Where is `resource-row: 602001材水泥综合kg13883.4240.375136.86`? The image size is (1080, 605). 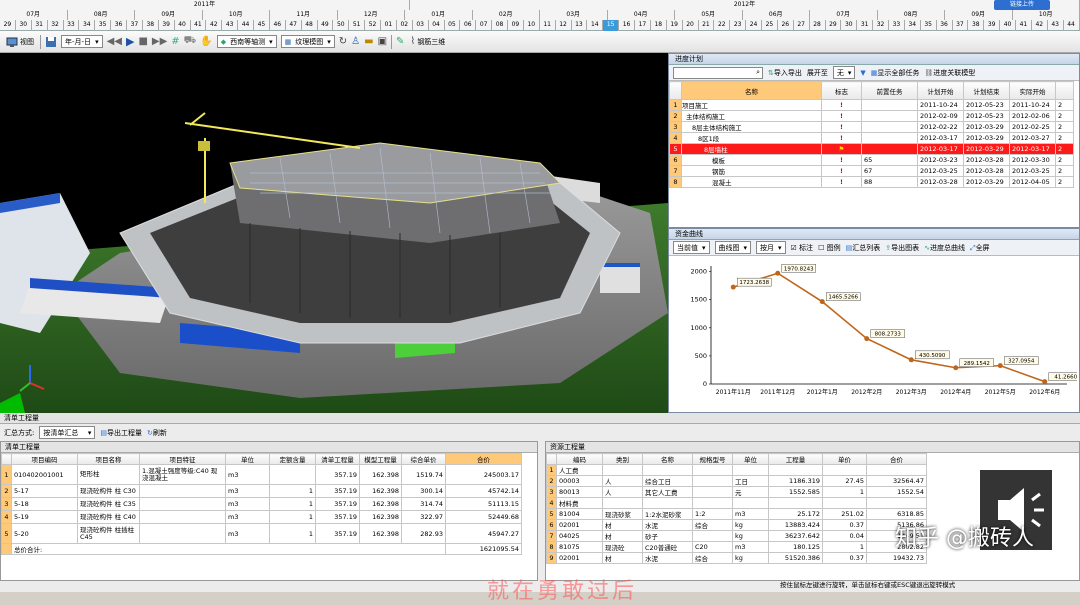 resource-row: 602001材水泥综合kg13883.4240.375136.86 is located at coordinates (737, 525).